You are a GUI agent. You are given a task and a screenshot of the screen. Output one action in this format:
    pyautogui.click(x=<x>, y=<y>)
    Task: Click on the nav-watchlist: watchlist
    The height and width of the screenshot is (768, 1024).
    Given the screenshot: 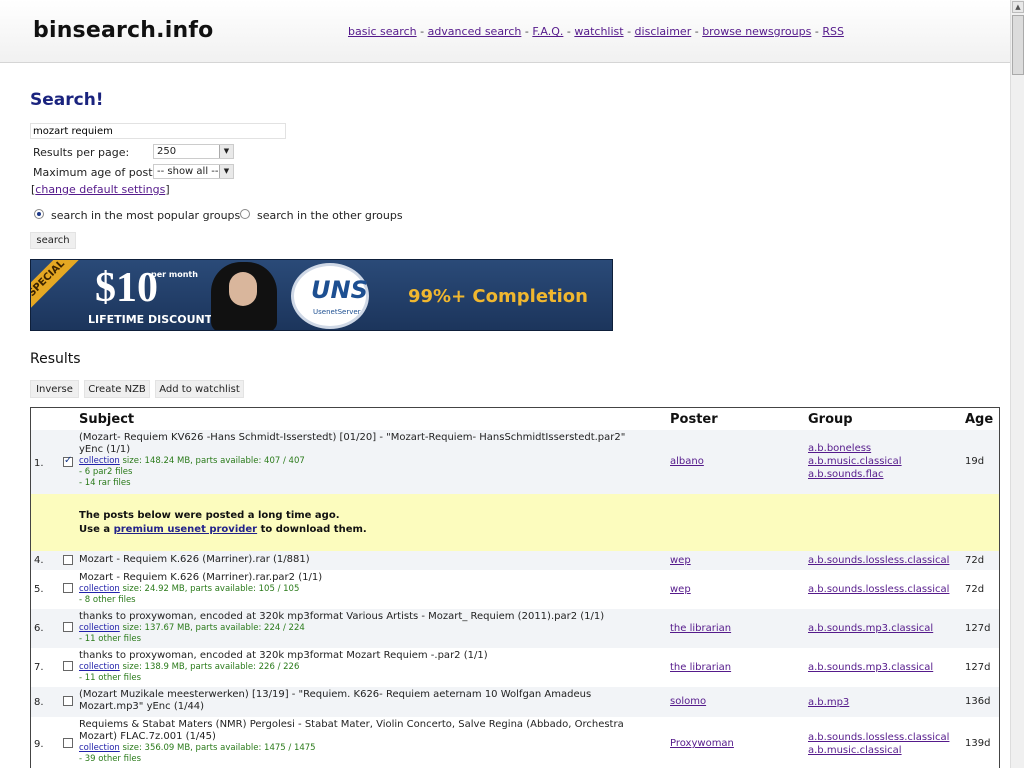 What is the action you would take?
    pyautogui.click(x=598, y=31)
    